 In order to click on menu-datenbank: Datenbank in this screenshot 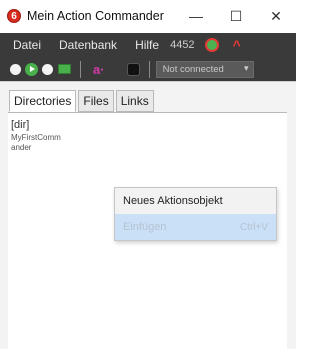, I will do `click(88, 45)`.